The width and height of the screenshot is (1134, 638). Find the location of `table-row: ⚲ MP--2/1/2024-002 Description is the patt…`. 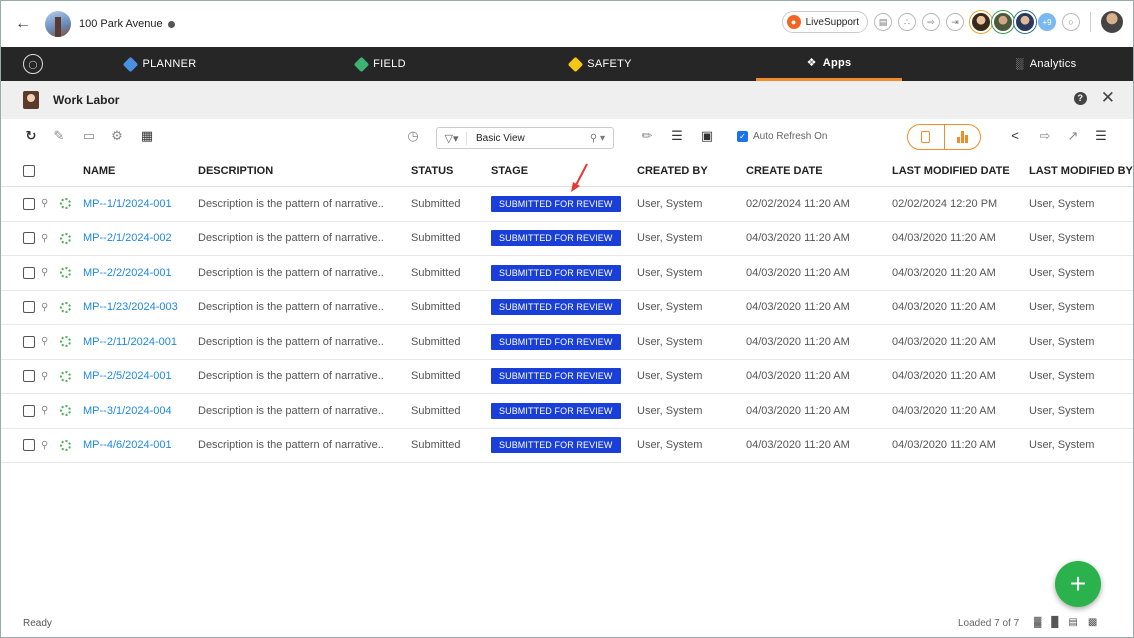

table-row: ⚲ MP--2/1/2024-002 Description is the patt… is located at coordinates (567, 239).